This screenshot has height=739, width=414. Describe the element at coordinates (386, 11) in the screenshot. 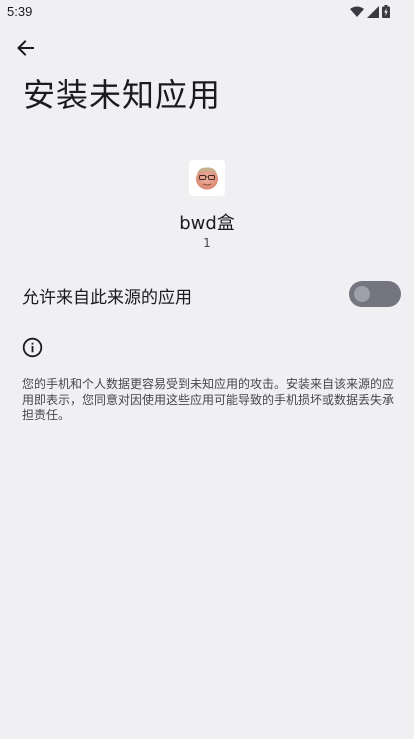

I see `battery-charging-icon` at that location.